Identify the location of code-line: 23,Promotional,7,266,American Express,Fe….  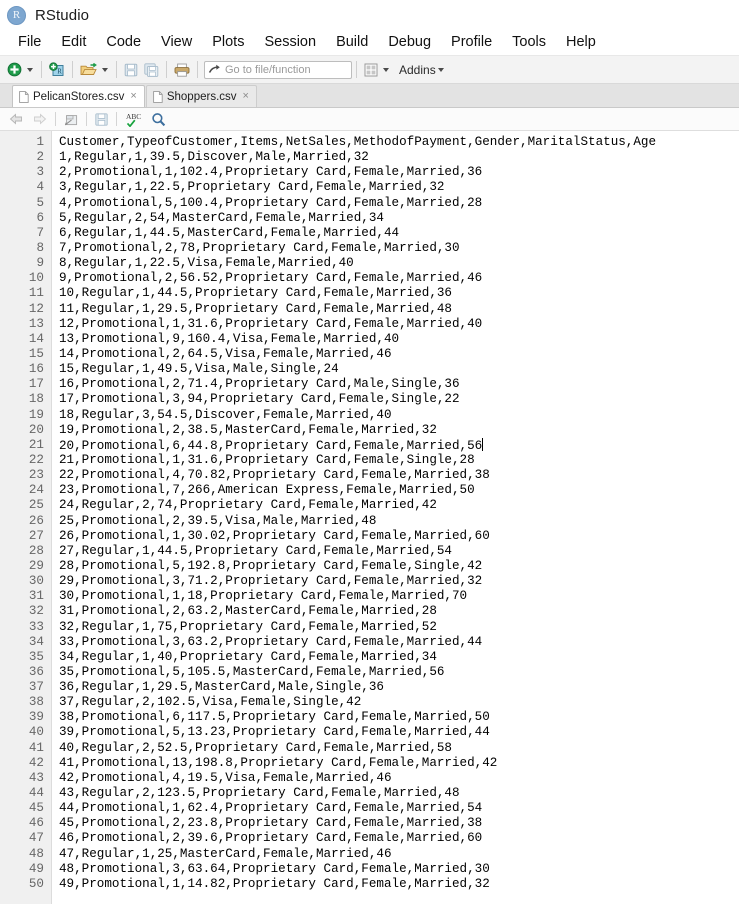
(399, 490).